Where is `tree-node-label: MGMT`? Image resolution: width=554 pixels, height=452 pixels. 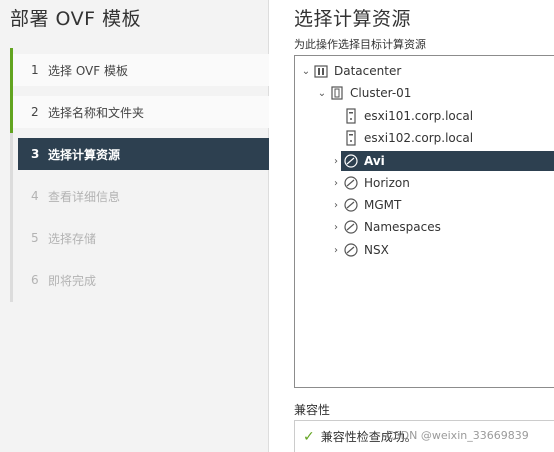 tree-node-label: MGMT is located at coordinates (383, 205).